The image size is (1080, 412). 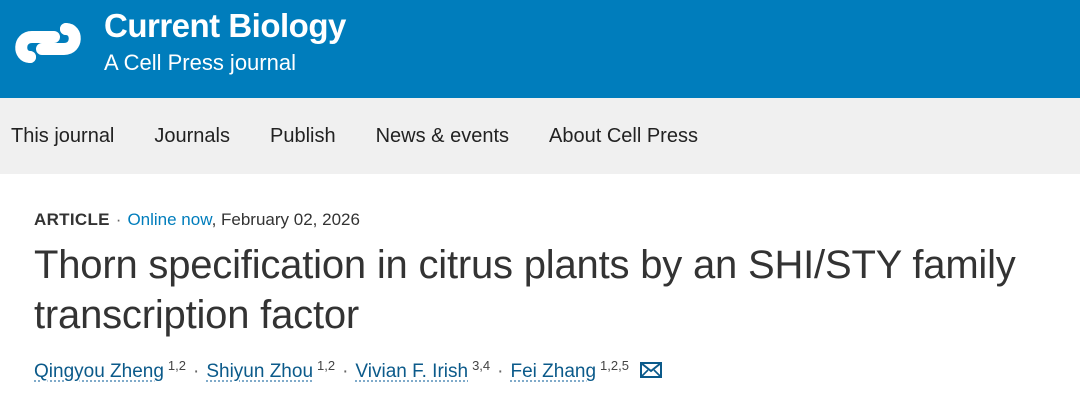 What do you see at coordinates (259, 371) in the screenshot?
I see `author-link: Shiyun Zhou` at bounding box center [259, 371].